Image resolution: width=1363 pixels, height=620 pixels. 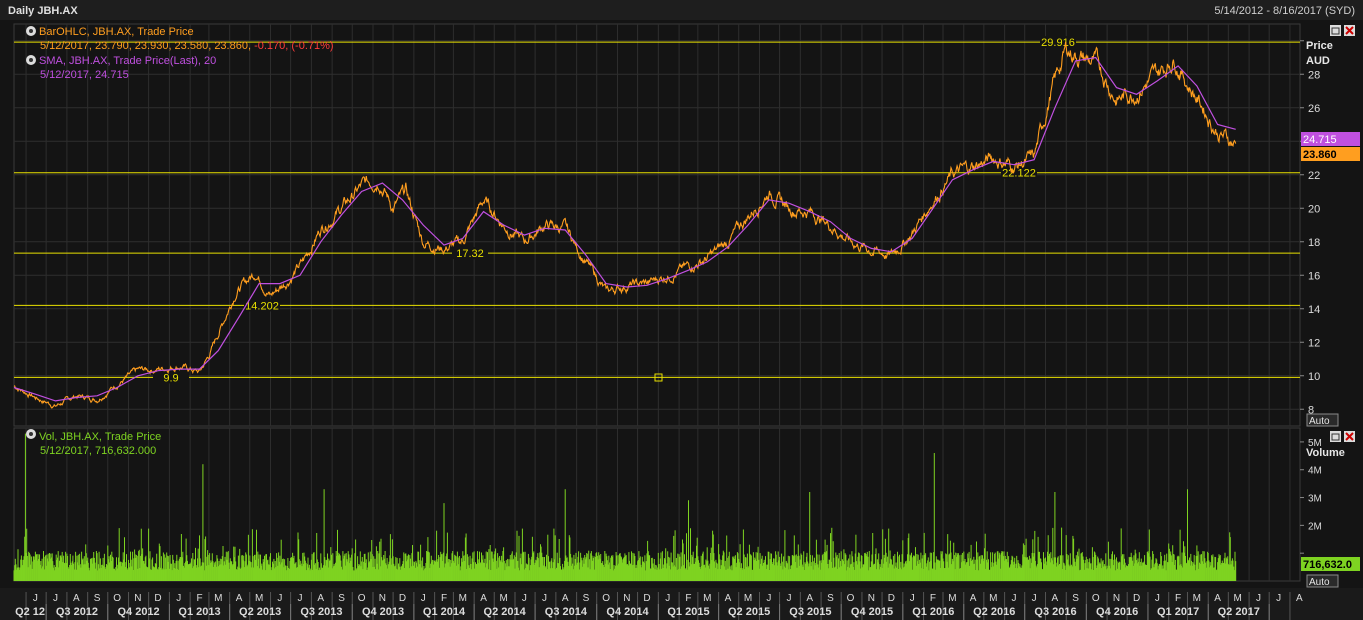 What do you see at coordinates (127, 61) in the screenshot?
I see `sma-legend-label: SMA, JBH.AX, Trade Price(Last), 20` at bounding box center [127, 61].